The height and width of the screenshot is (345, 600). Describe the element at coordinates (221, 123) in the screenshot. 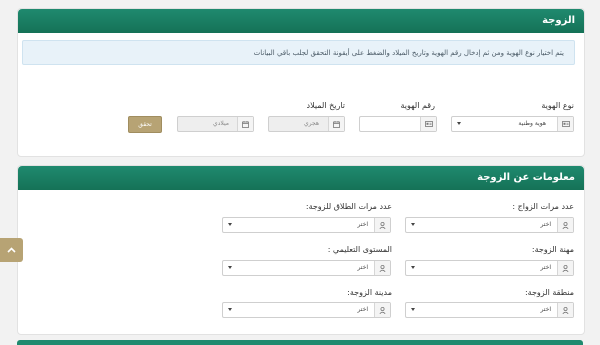

I see `gregorian-placeholder: ميلادي` at that location.